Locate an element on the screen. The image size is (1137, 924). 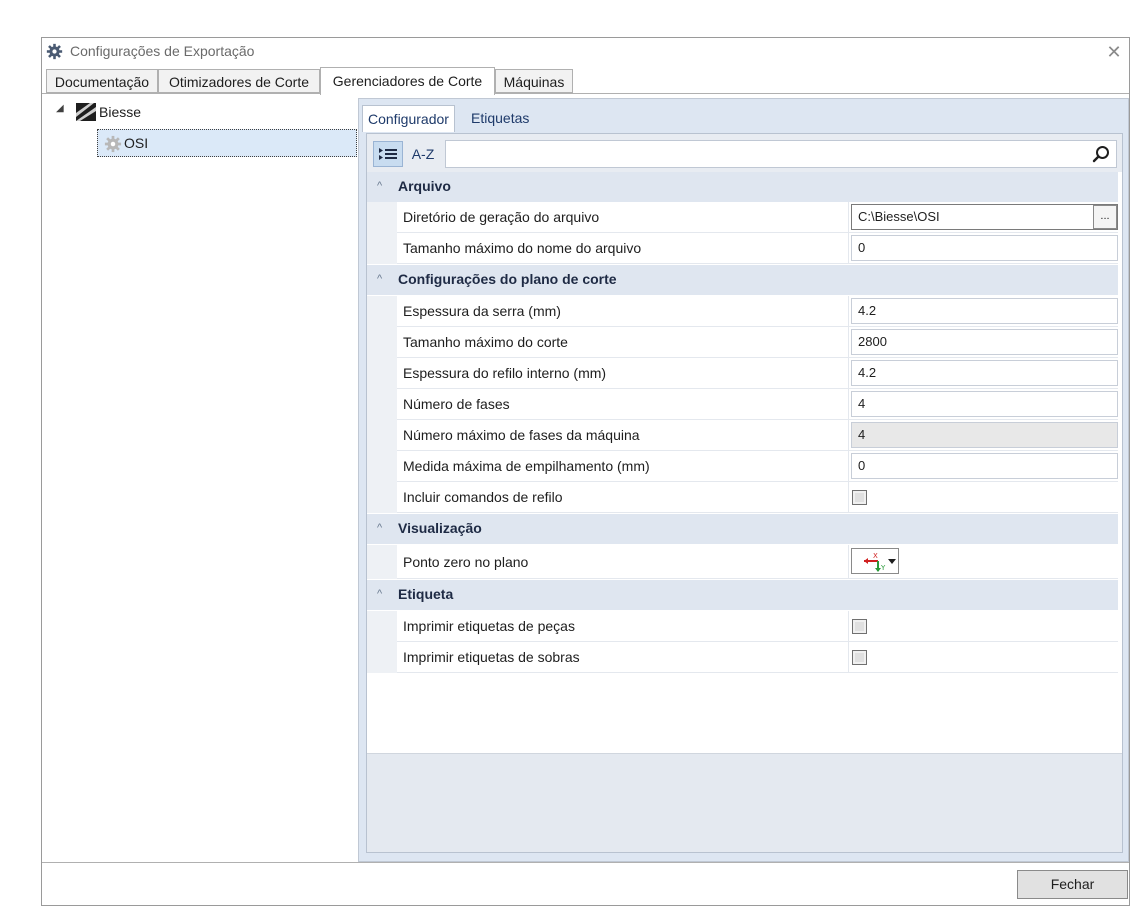
include-trim-commands-checkbox is located at coordinates (859, 497).